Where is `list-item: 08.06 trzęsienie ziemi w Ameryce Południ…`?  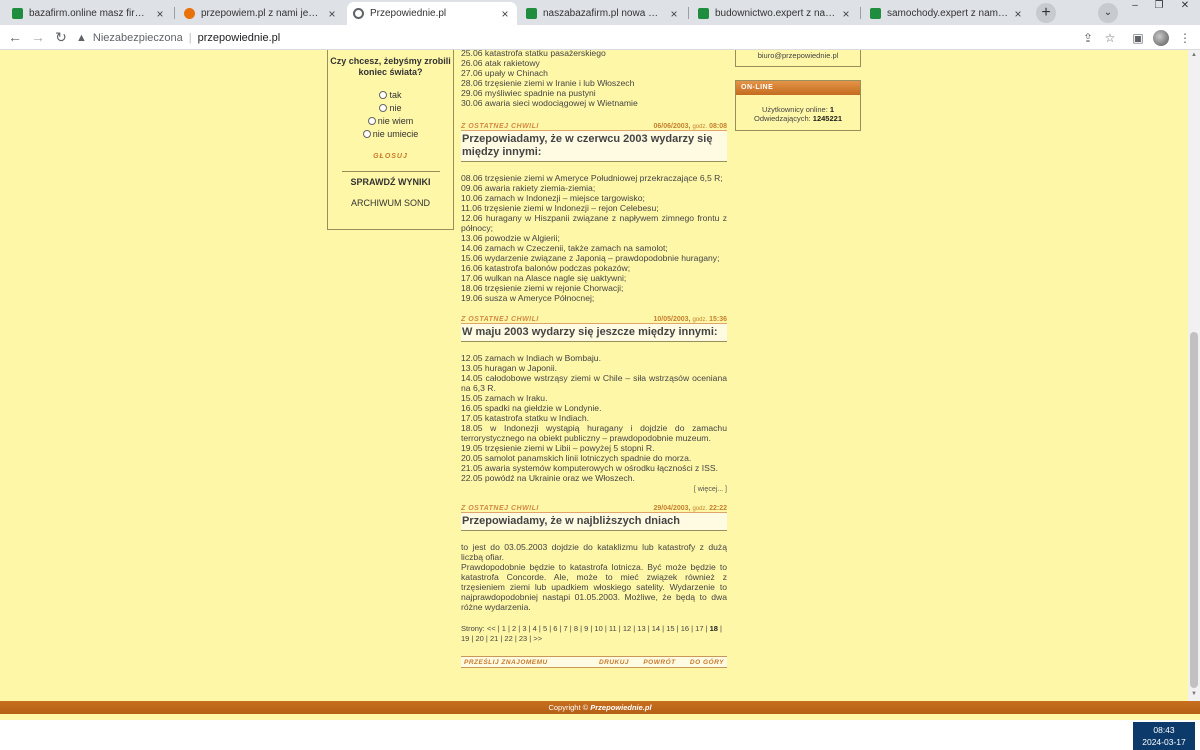
list-item: 08.06 trzęsienie ziemi w Ameryce Południ… is located at coordinates (592, 178).